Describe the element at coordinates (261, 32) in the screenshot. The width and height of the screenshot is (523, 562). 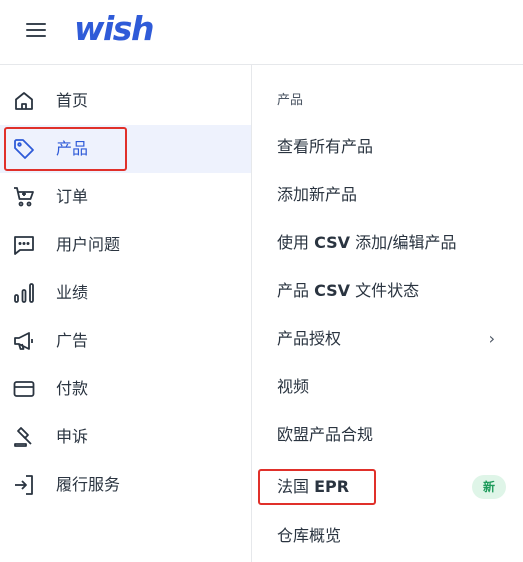
I see `top-header: wish` at that location.